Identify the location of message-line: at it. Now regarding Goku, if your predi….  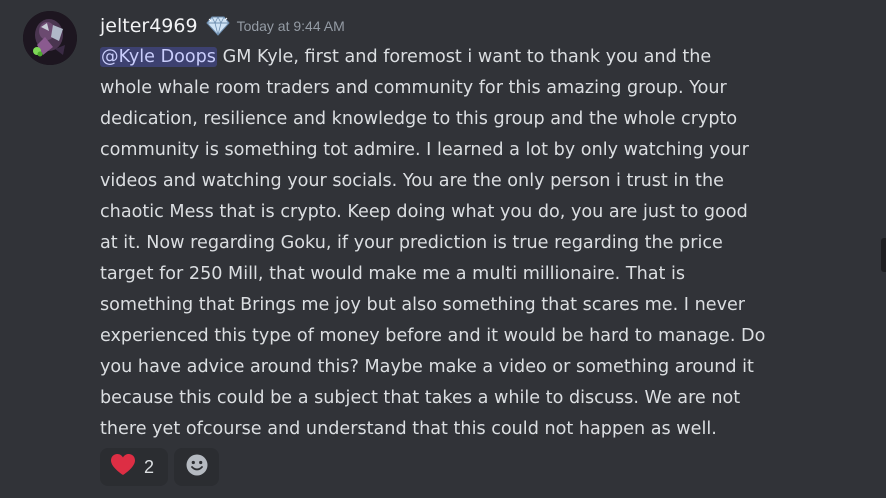
(411, 243).